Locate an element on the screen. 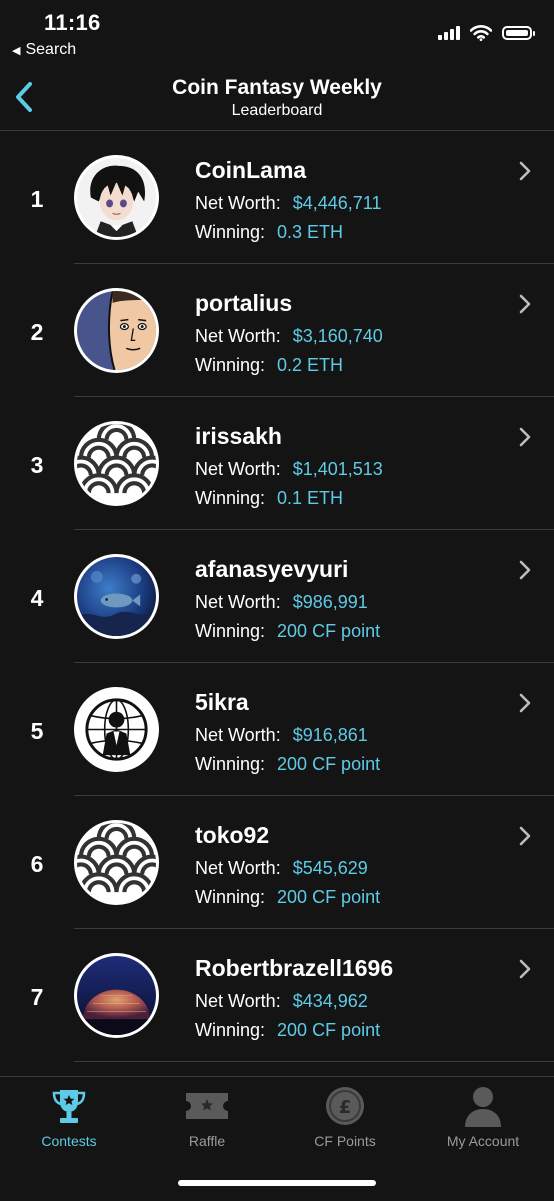 The height and width of the screenshot is (1201, 554). anime-character-avatar is located at coordinates (116, 197).